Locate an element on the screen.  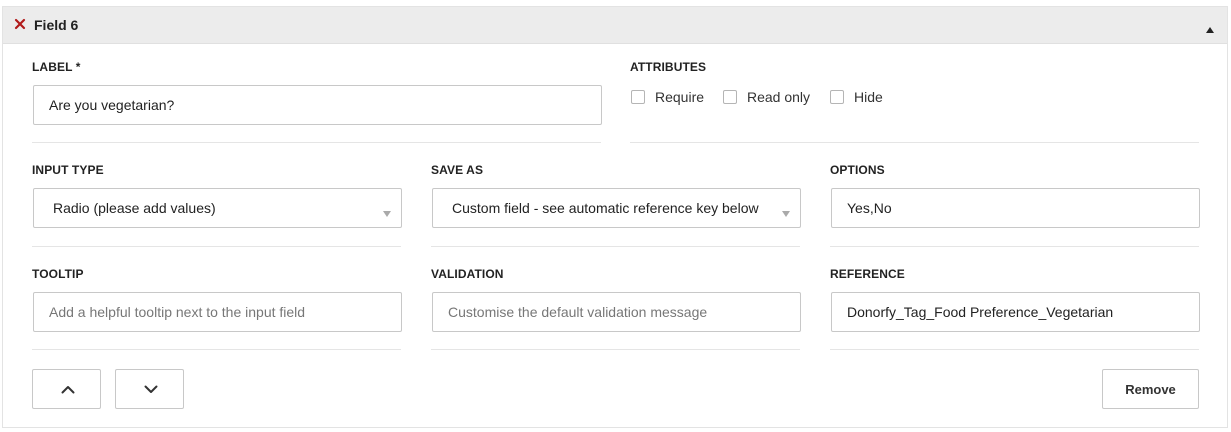
tooltip-input is located at coordinates (217, 312).